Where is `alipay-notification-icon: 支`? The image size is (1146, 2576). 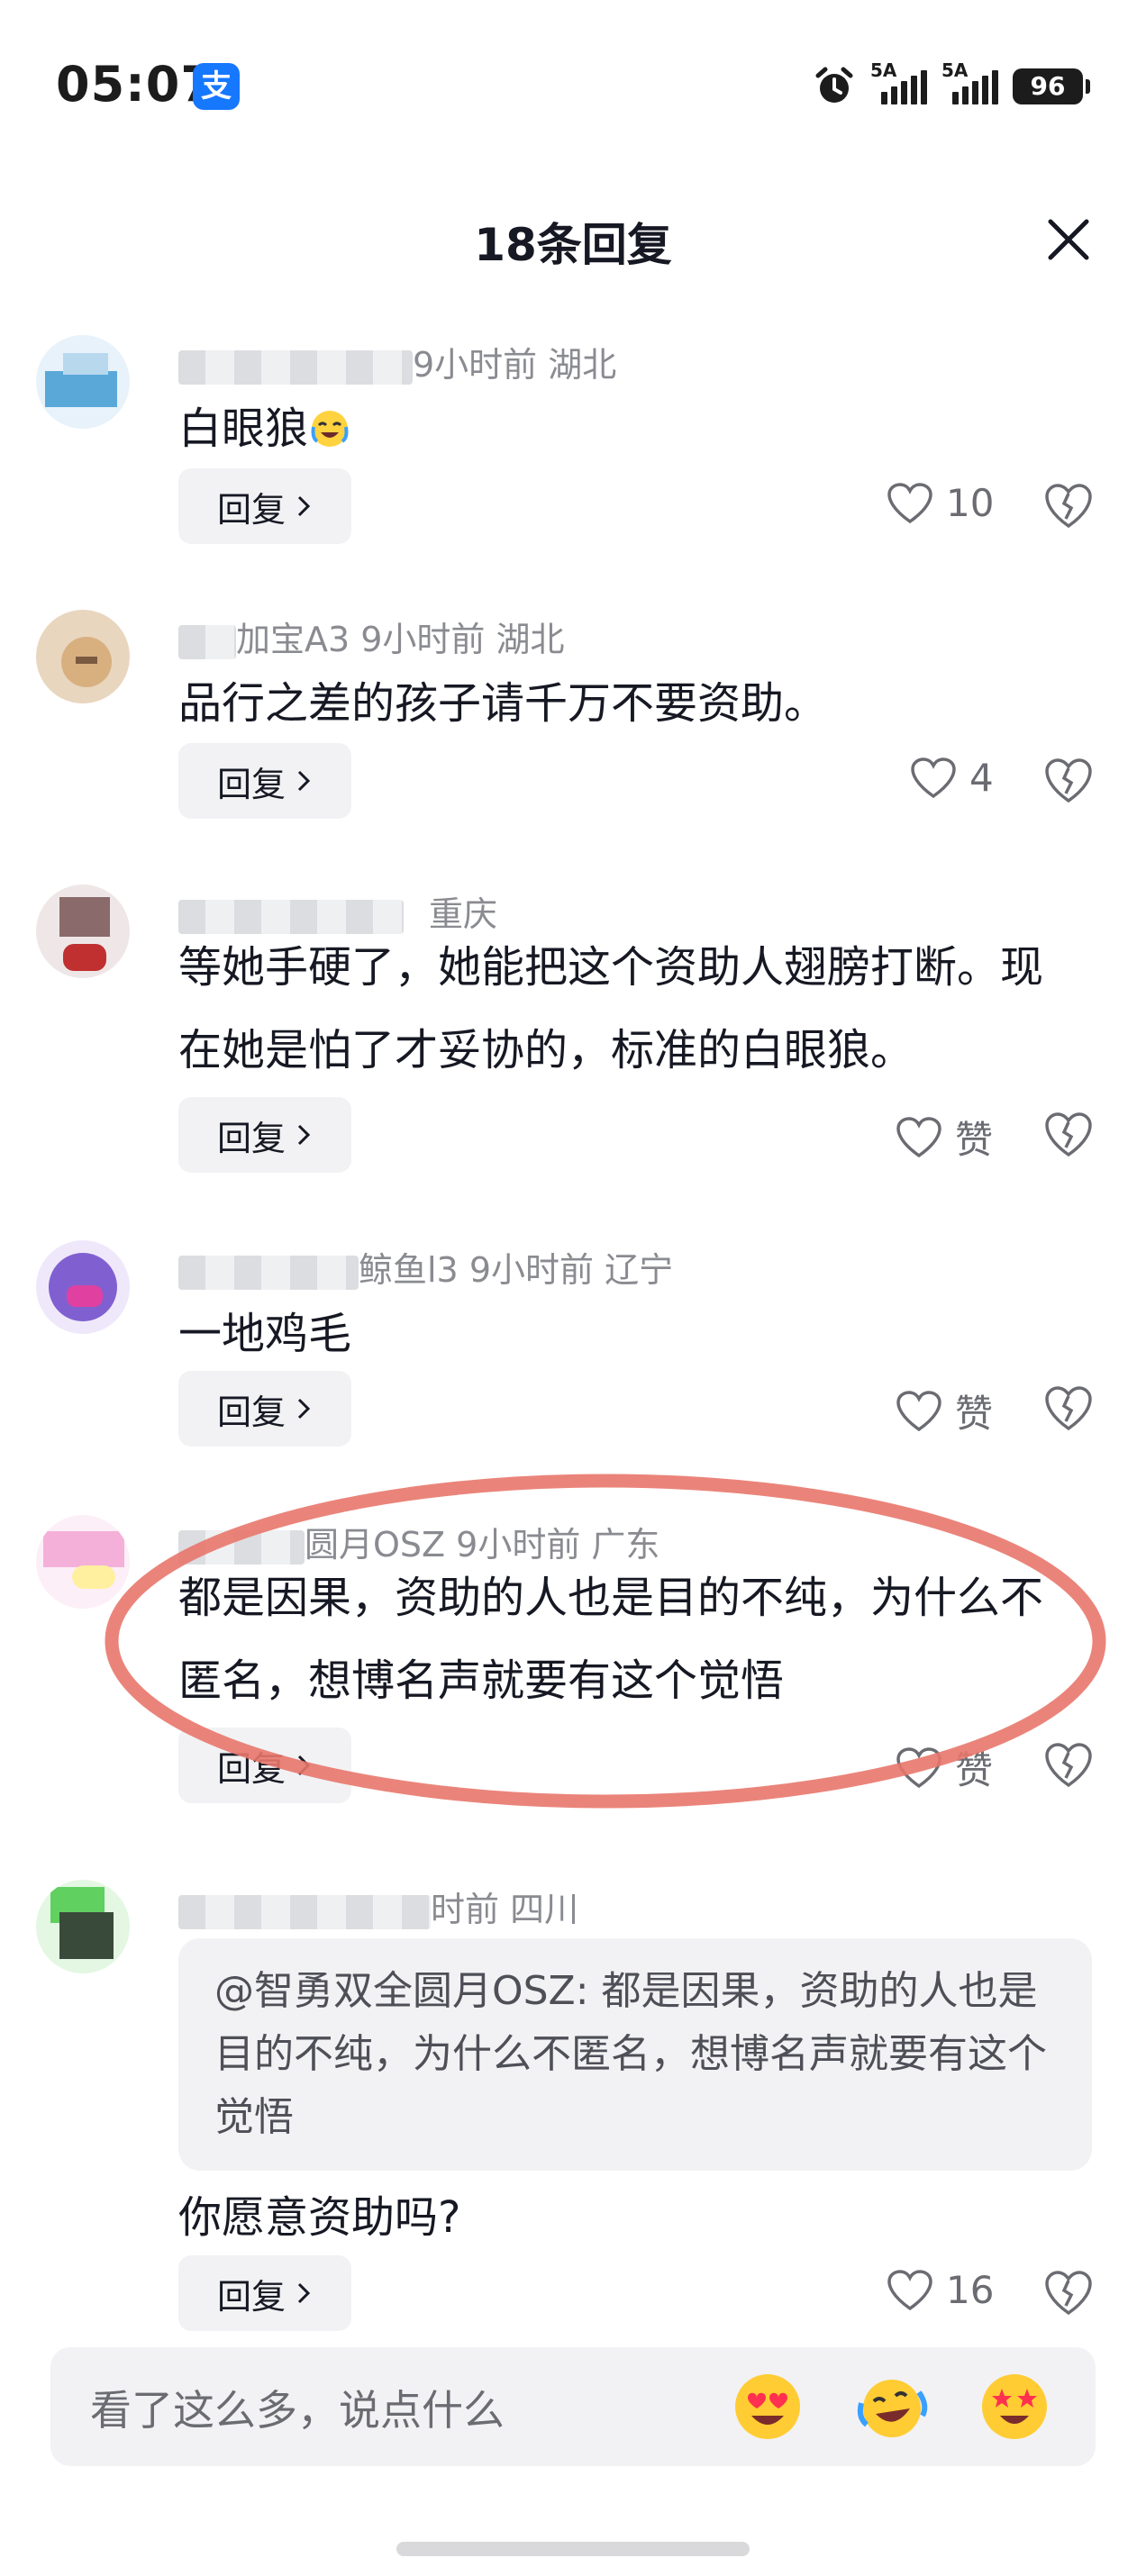
alipay-notification-icon: 支 is located at coordinates (216, 86).